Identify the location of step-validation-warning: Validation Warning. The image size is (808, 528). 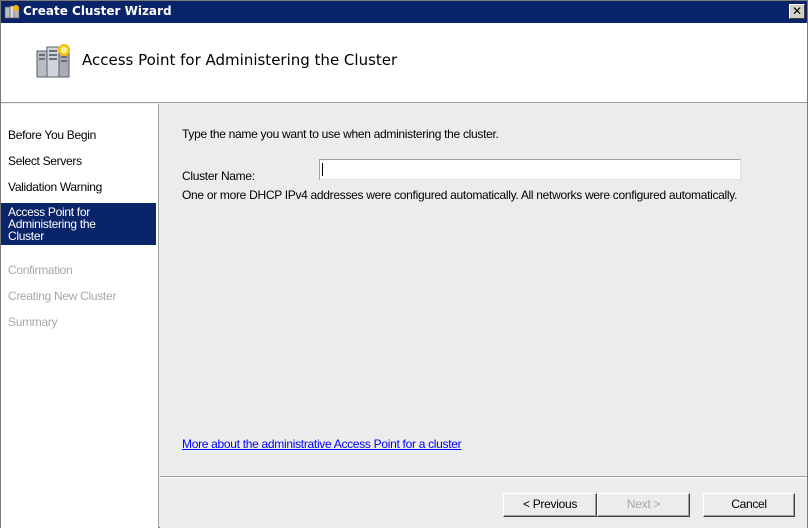
(78, 187).